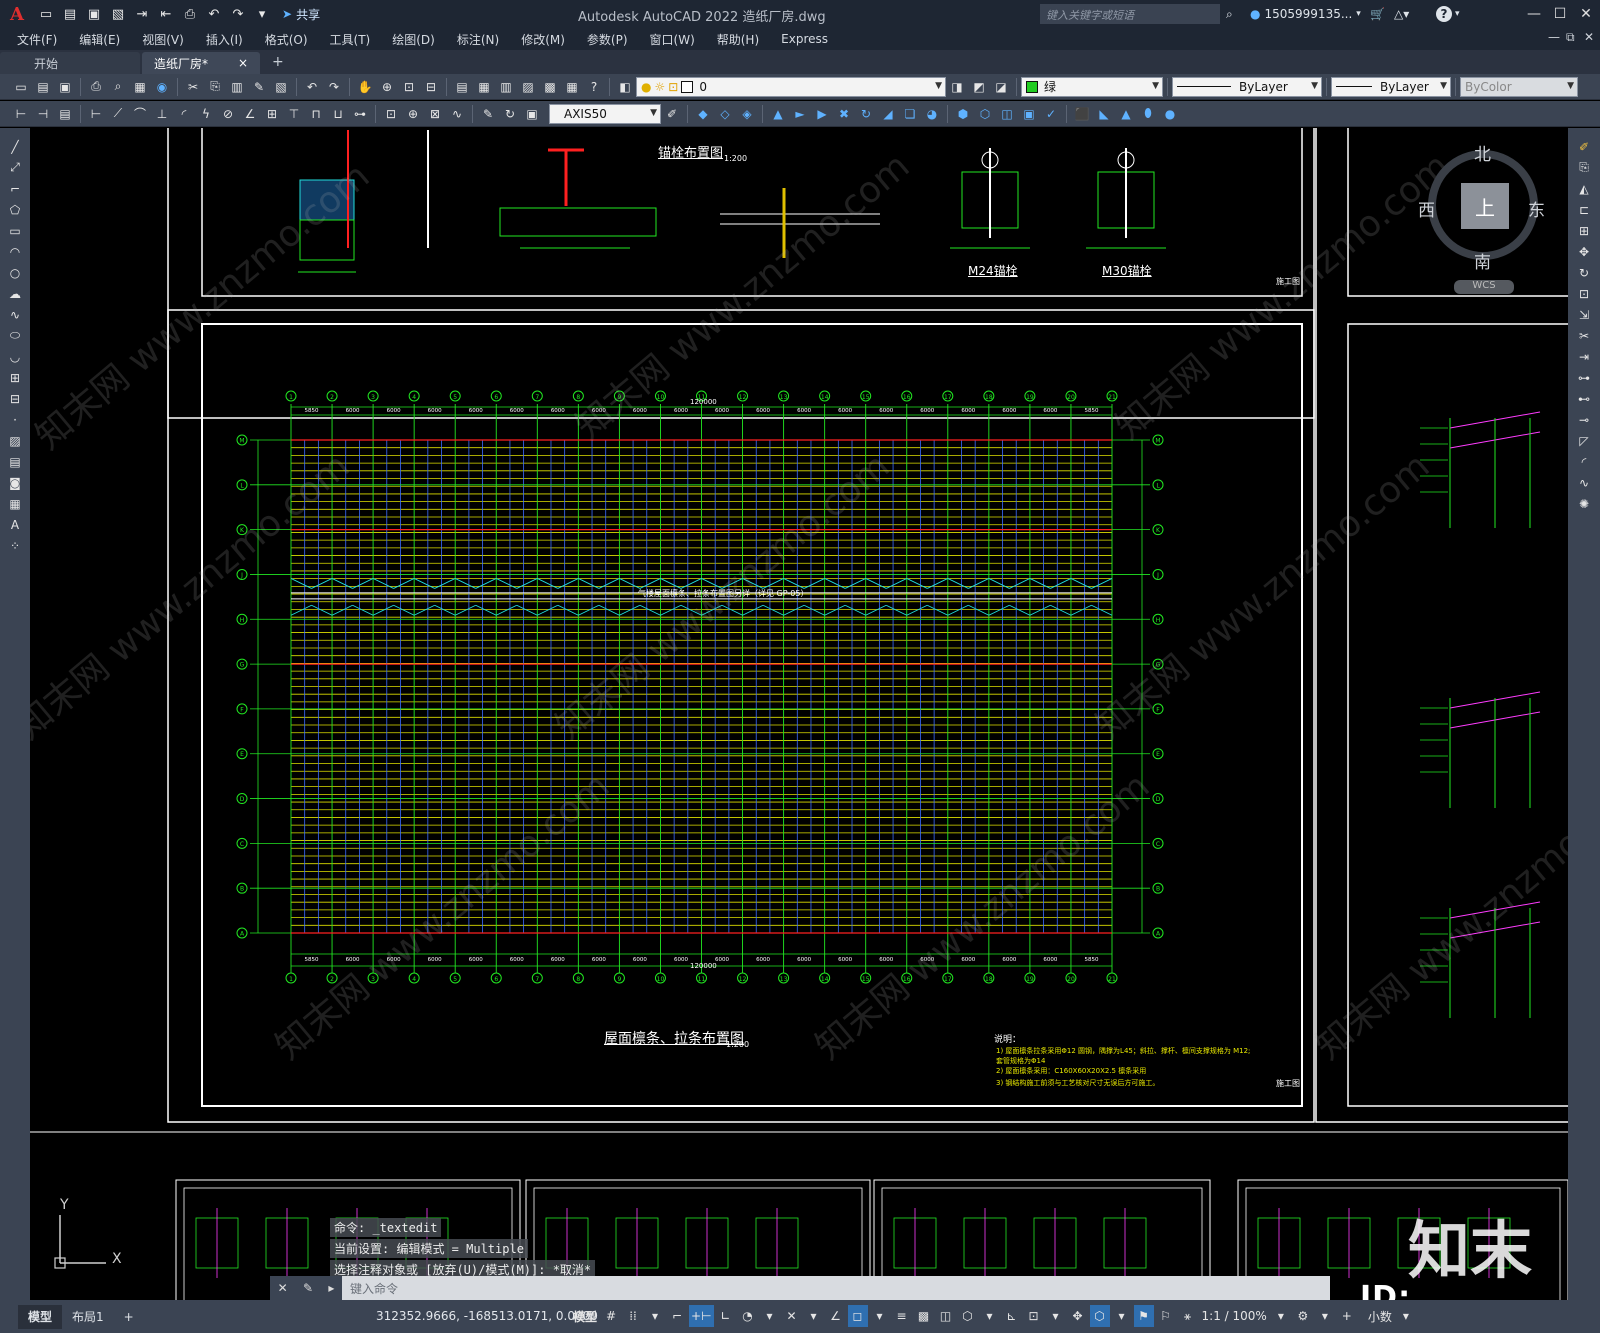 Image resolution: width=1600 pixels, height=1333 pixels. What do you see at coordinates (748, 1316) in the screenshot?
I see `polar-icon: ◔` at bounding box center [748, 1316].